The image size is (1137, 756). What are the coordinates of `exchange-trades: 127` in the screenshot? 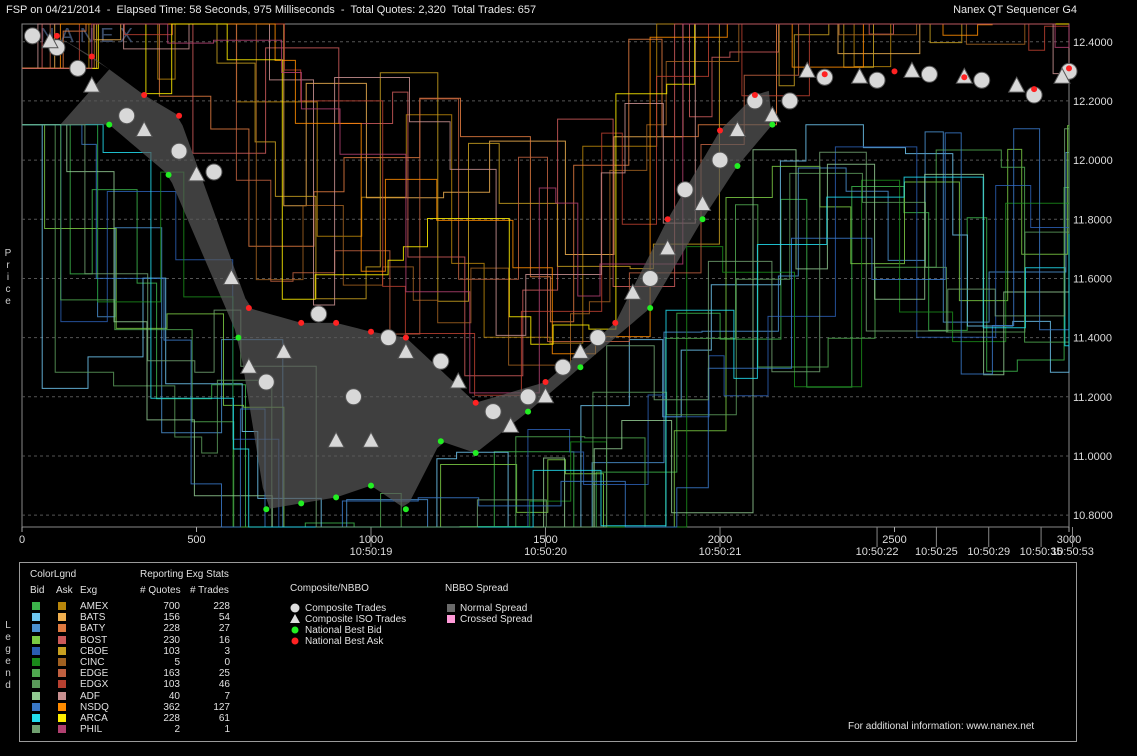 It's located at (221, 707).